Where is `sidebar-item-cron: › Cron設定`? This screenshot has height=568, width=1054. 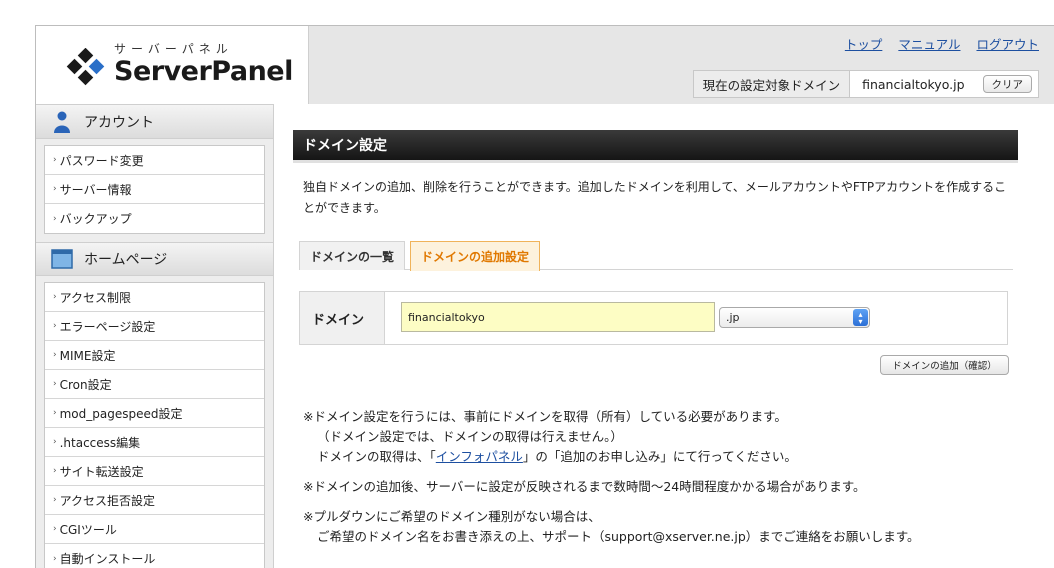 sidebar-item-cron: › Cron設定 is located at coordinates (154, 384).